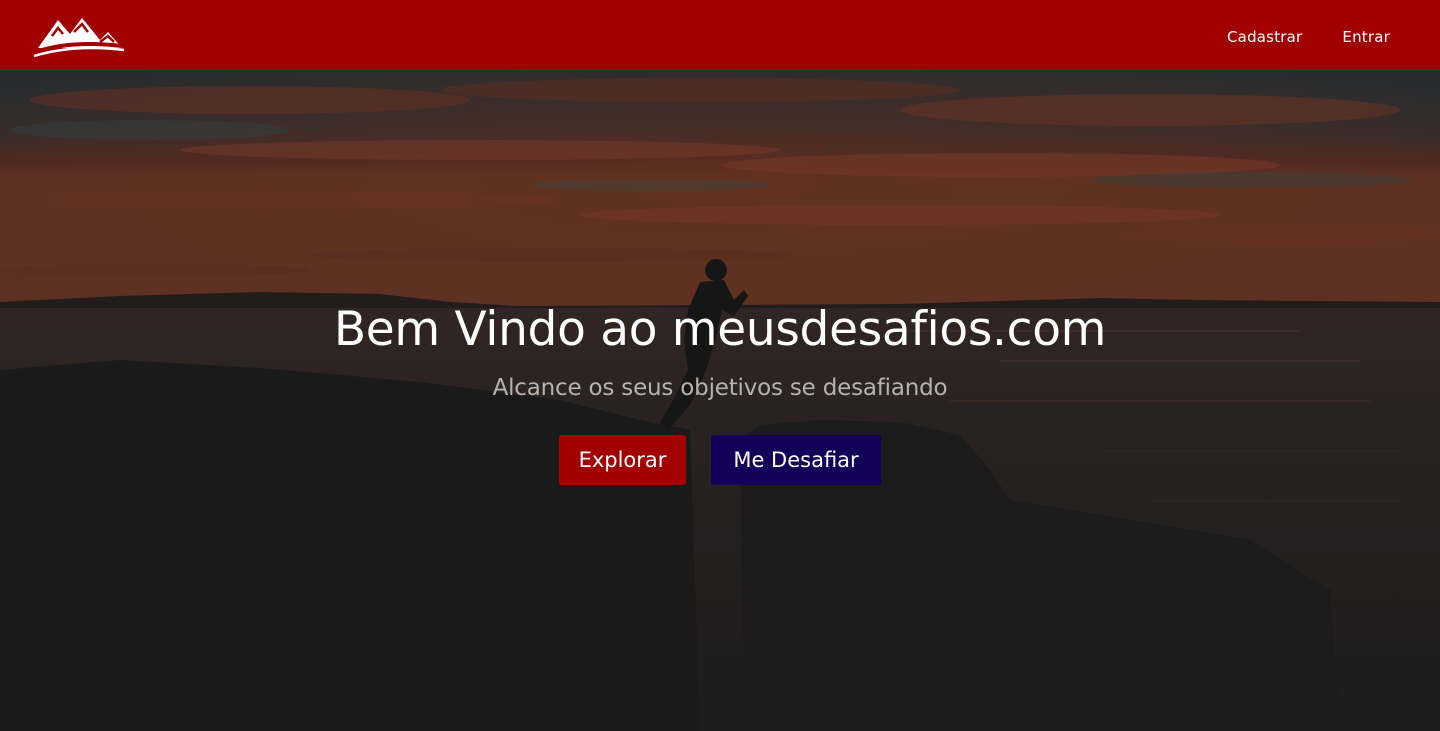  Describe the element at coordinates (622, 460) in the screenshot. I see `explore-button: Explorar` at that location.